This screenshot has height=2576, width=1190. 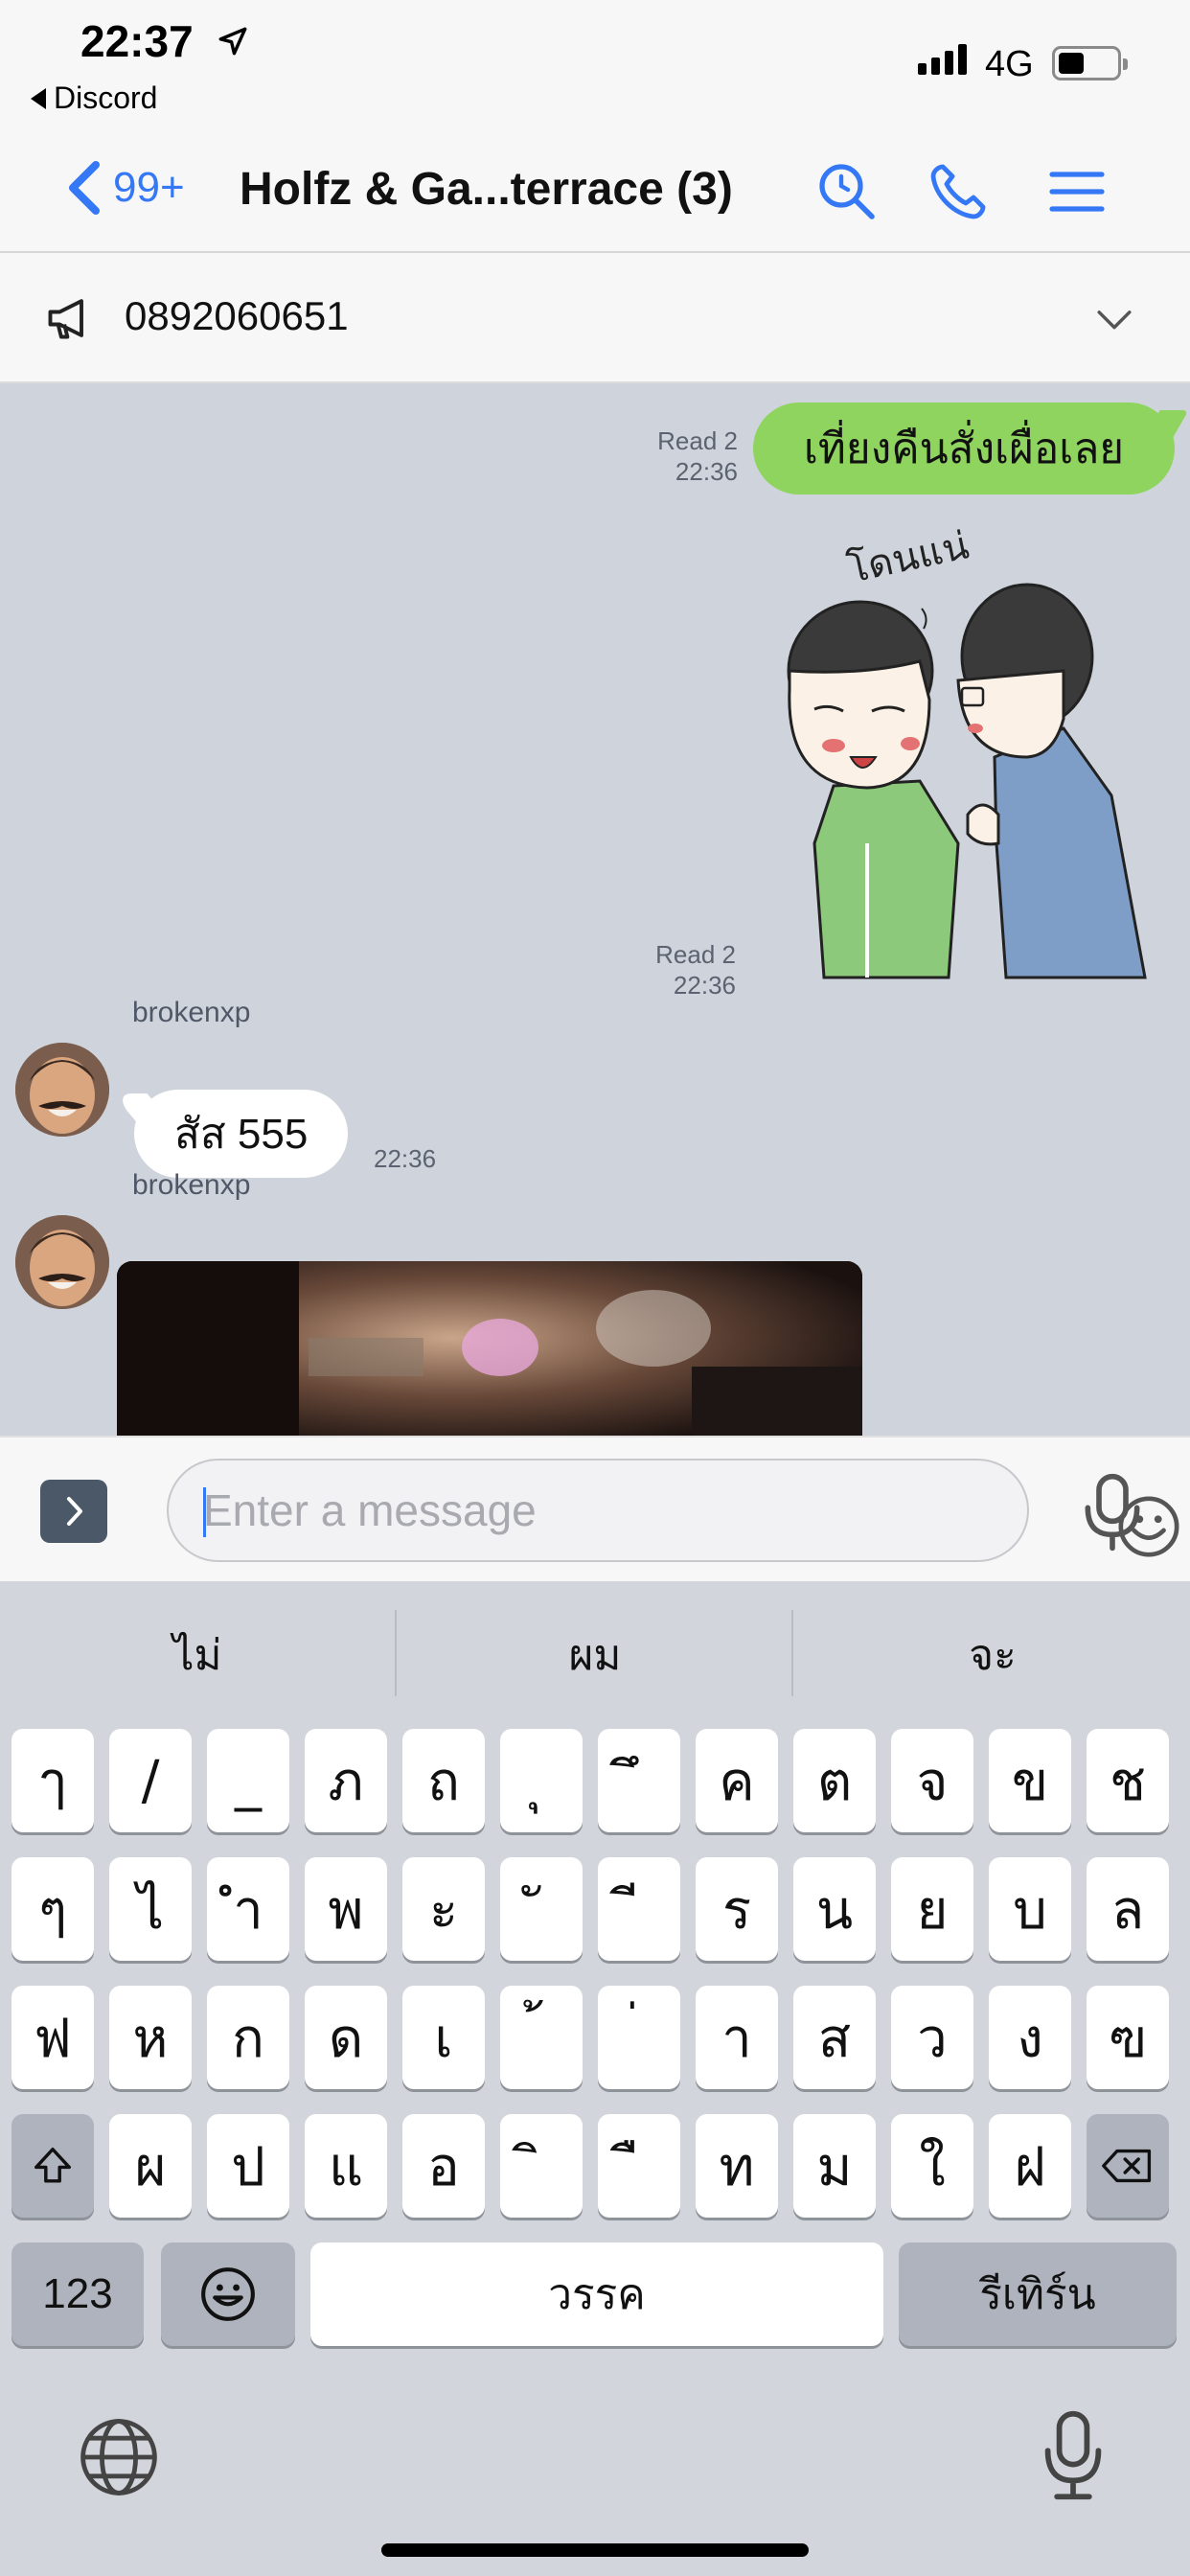 What do you see at coordinates (151, 2037) in the screenshot?
I see `key: ห` at bounding box center [151, 2037].